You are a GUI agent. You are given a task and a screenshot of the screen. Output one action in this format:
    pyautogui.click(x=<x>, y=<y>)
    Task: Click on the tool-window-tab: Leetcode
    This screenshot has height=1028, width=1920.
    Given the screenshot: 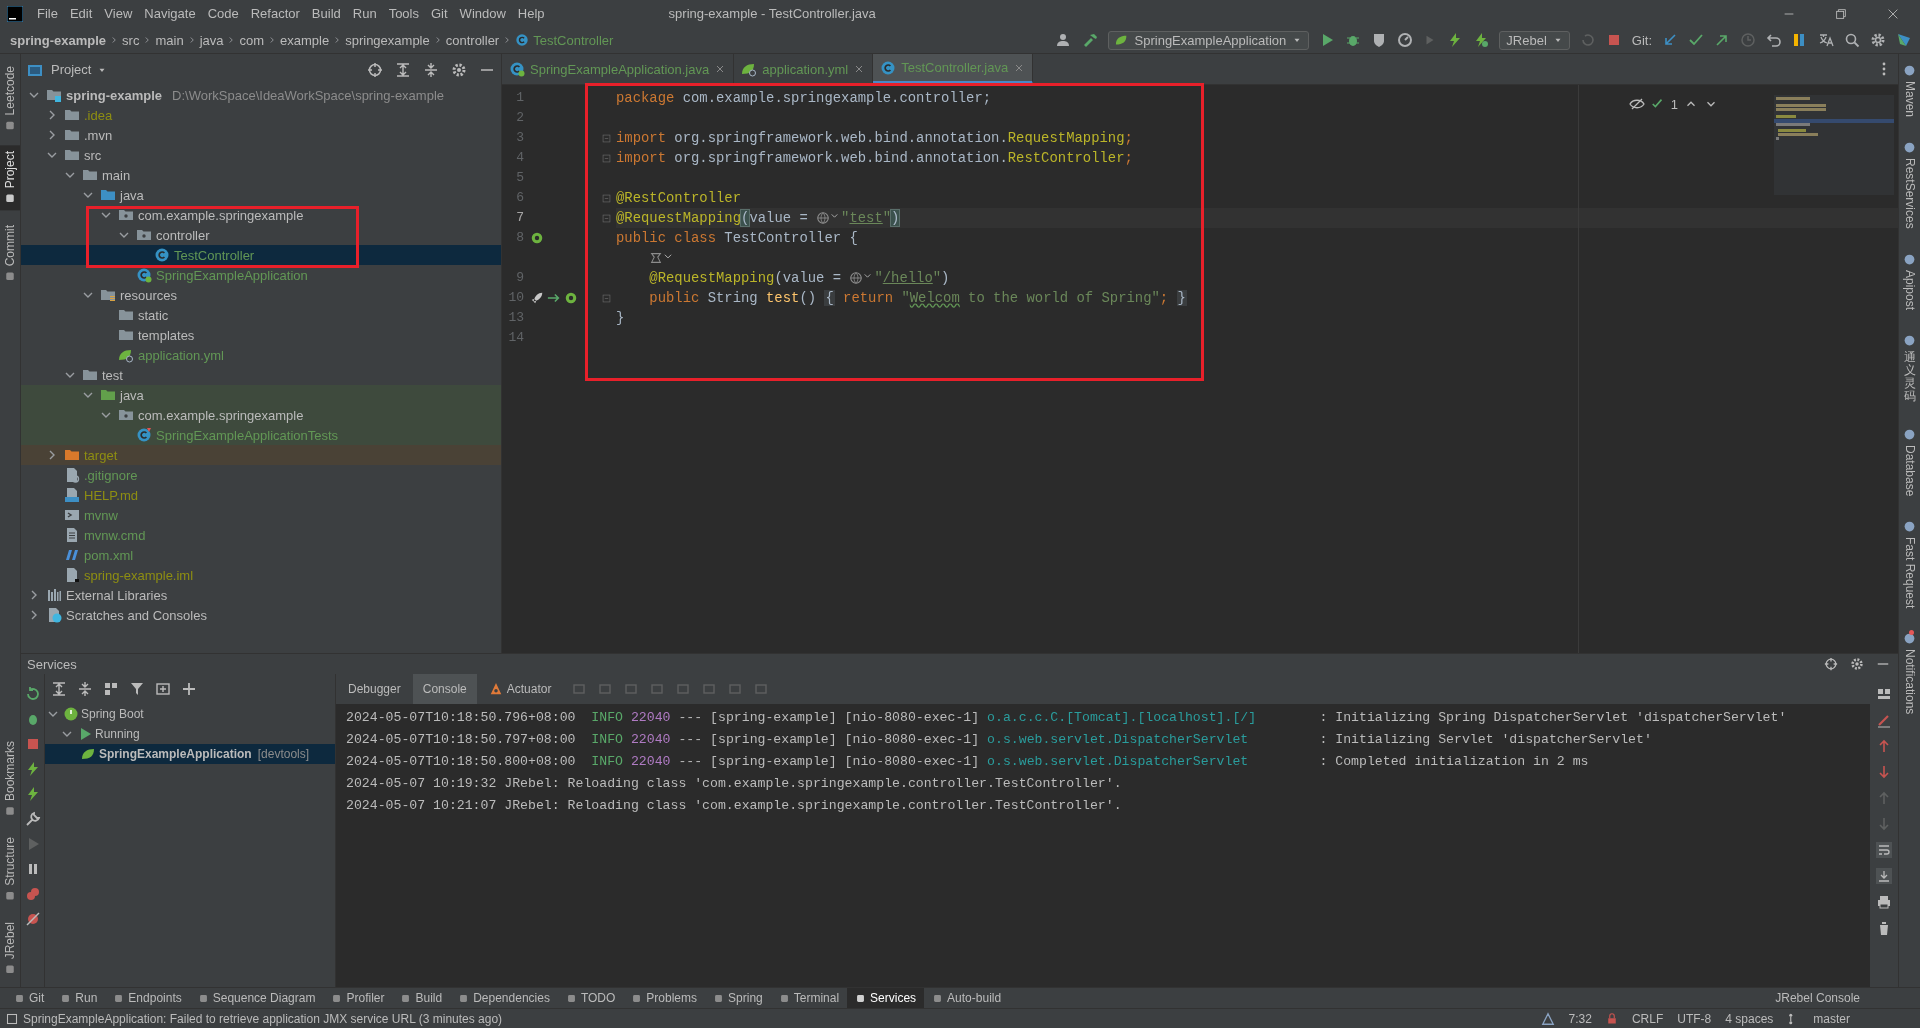 What is the action you would take?
    pyautogui.click(x=10, y=99)
    